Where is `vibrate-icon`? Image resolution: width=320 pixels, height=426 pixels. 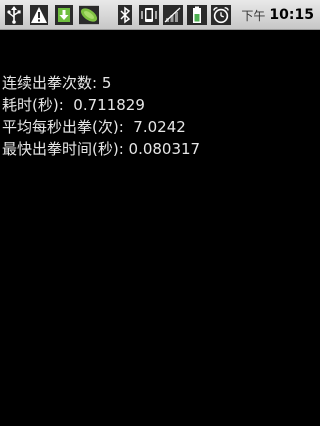
vibrate-icon is located at coordinates (149, 15).